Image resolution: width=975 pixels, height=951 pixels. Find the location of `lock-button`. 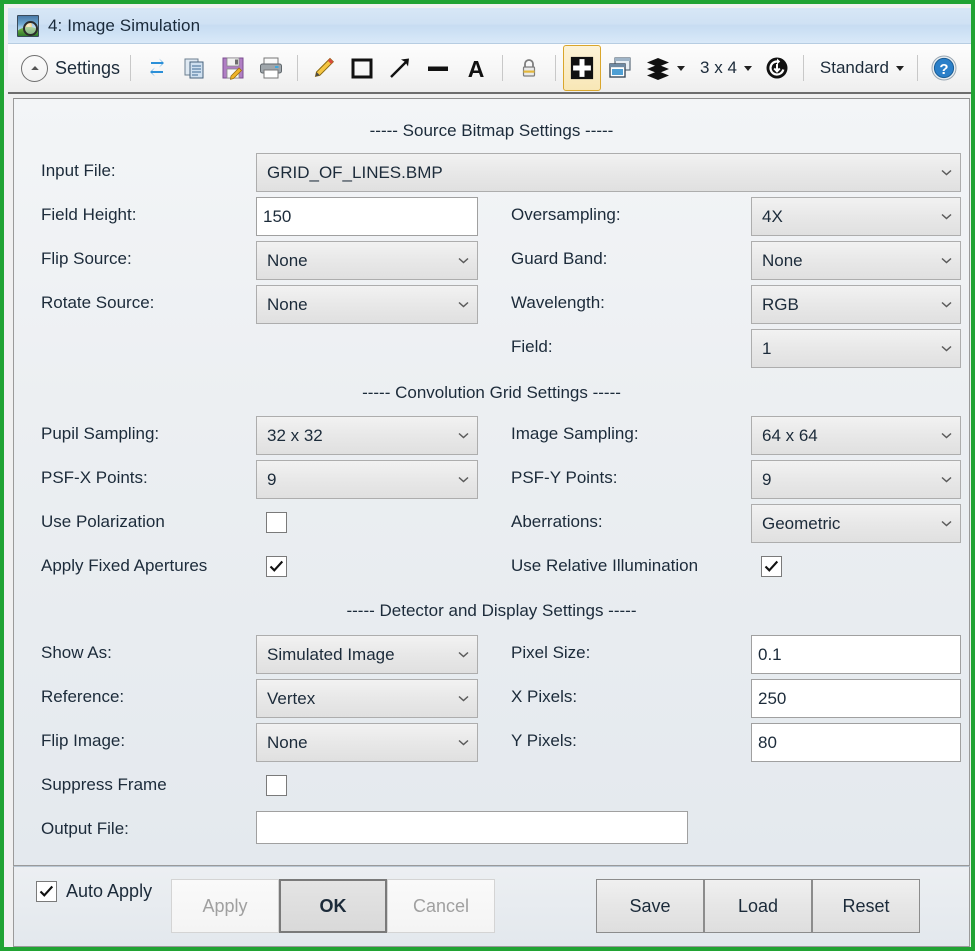

lock-button is located at coordinates (529, 68).